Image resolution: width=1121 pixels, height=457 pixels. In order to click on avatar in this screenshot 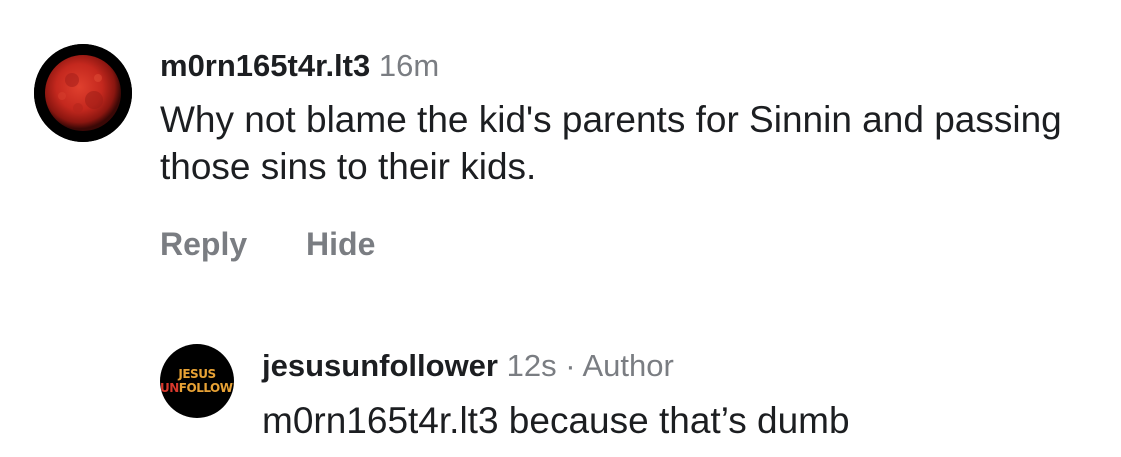, I will do `click(83, 93)`.